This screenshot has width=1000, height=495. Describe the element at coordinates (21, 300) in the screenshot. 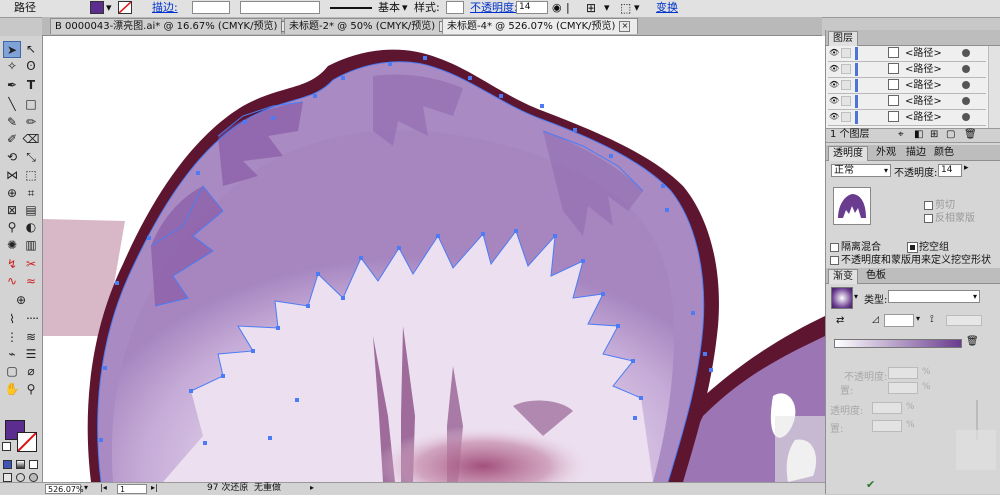

I see `artboard-tool-icon: ⊕` at that location.